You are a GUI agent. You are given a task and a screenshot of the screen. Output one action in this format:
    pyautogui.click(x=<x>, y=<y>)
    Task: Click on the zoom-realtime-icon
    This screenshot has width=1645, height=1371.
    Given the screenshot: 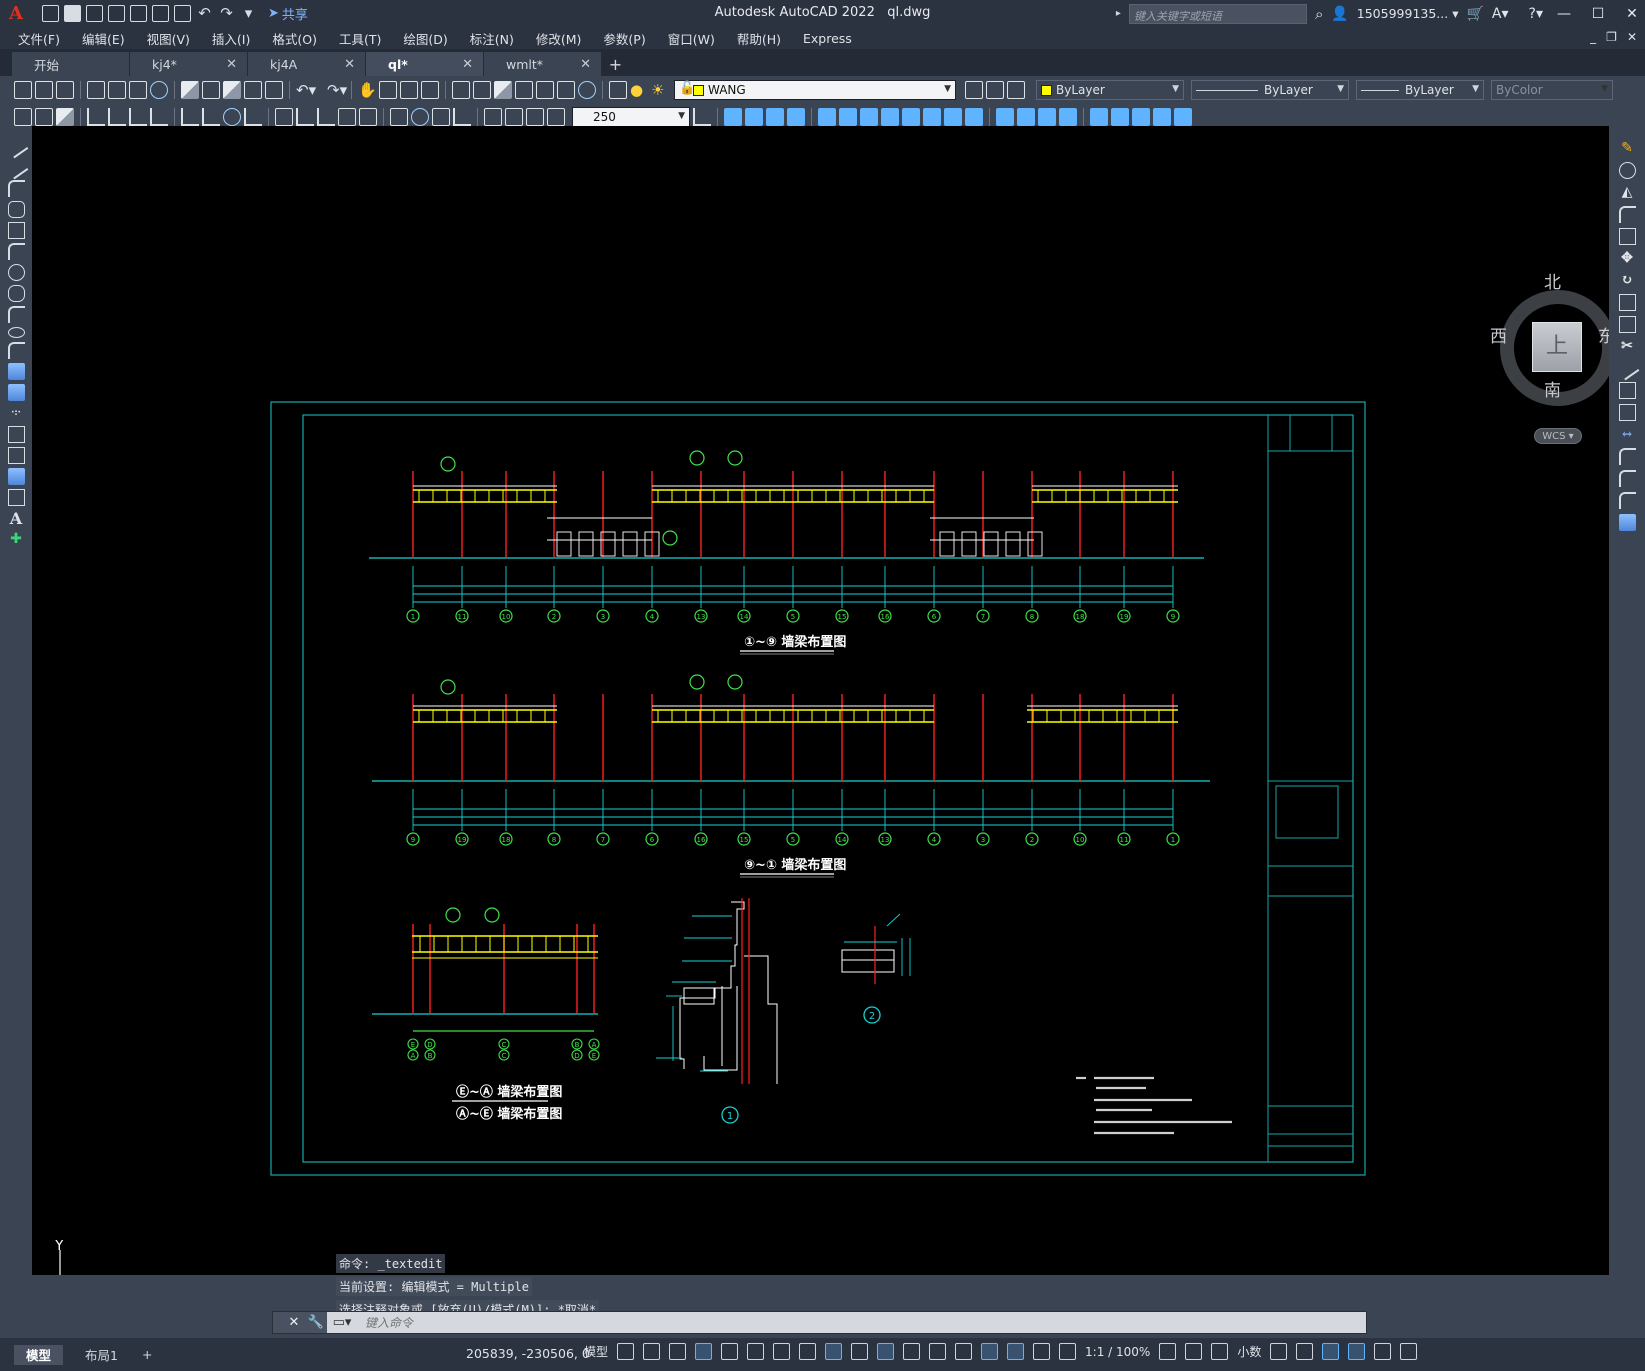 What is the action you would take?
    pyautogui.click(x=388, y=90)
    